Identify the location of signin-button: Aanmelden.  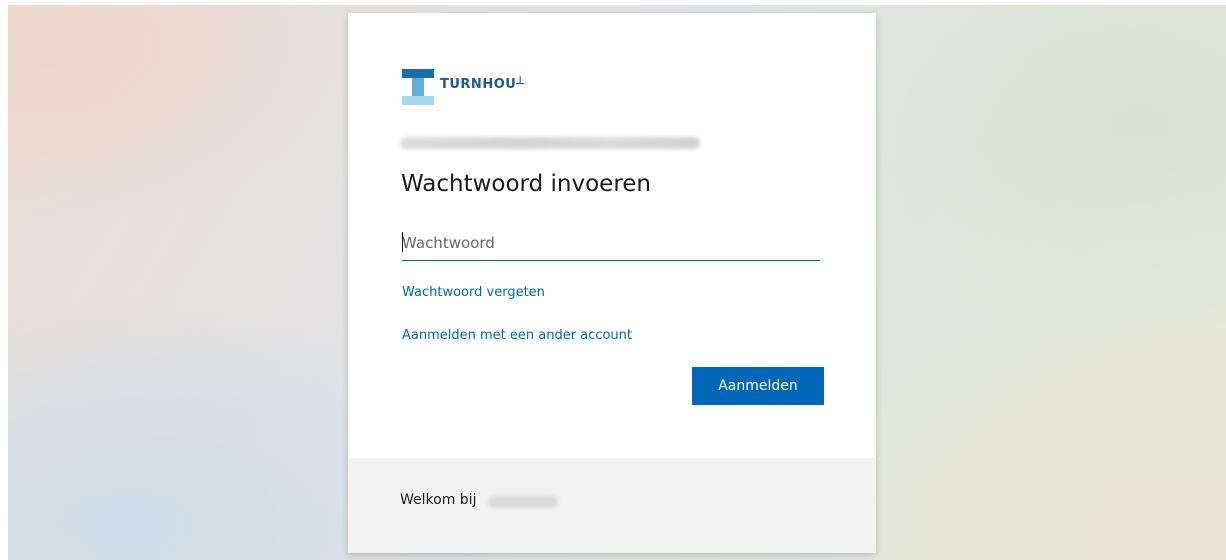
(758, 386).